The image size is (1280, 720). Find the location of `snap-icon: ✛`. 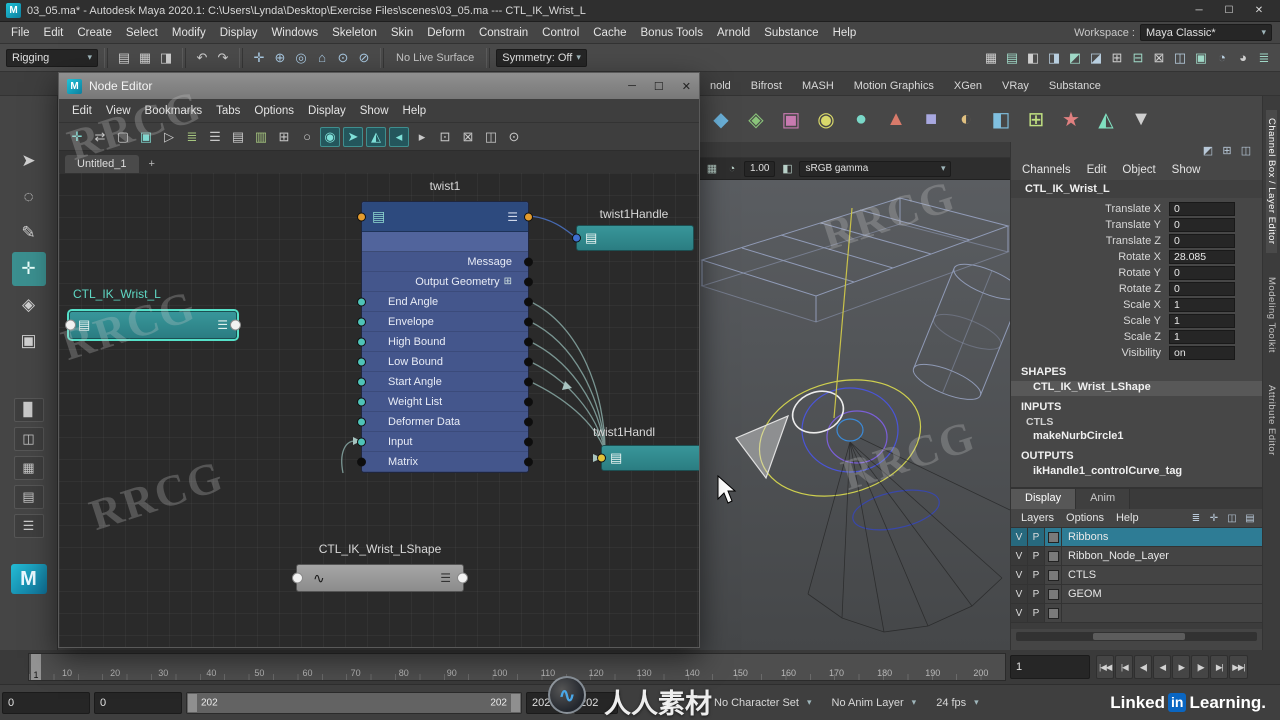

snap-icon: ✛ is located at coordinates (259, 58).